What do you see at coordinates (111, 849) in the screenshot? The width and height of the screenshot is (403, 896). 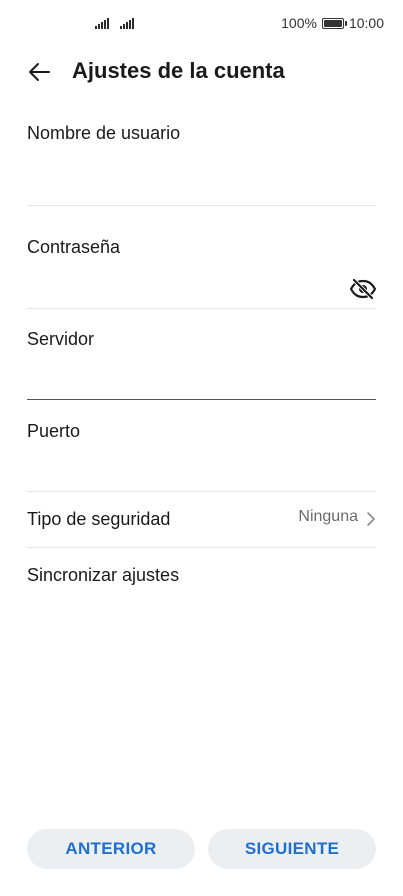 I see `previous-button: ANTERIOR` at bounding box center [111, 849].